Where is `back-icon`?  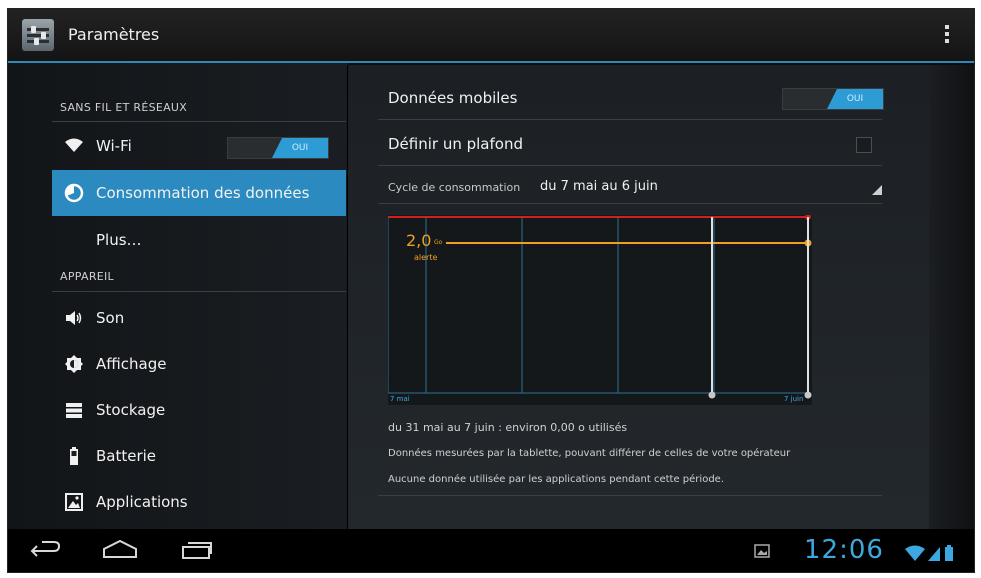 back-icon is located at coordinates (45, 552).